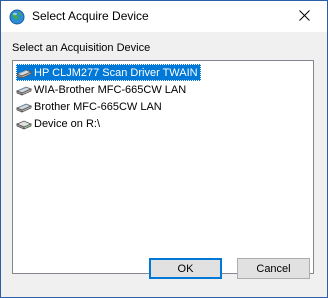 Image resolution: width=328 pixels, height=298 pixels. What do you see at coordinates (17, 17) in the screenshot?
I see `app-globe-icon` at bounding box center [17, 17].